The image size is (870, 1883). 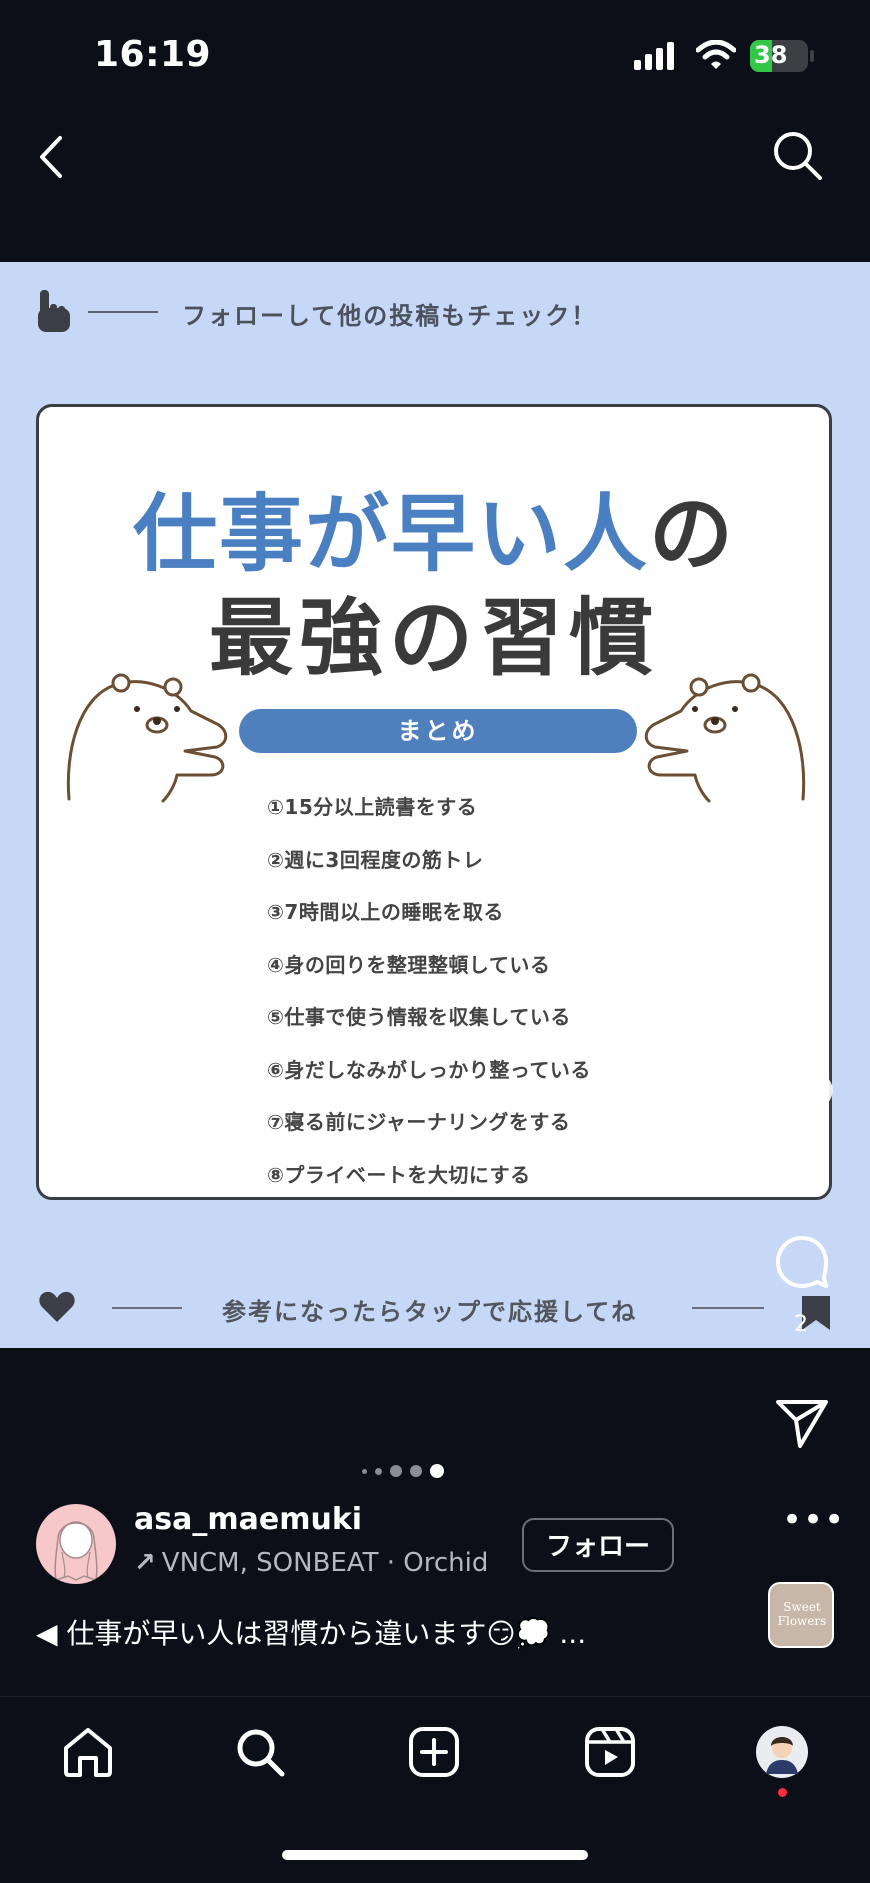 I want to click on carousel-indicator, so click(x=403, y=1471).